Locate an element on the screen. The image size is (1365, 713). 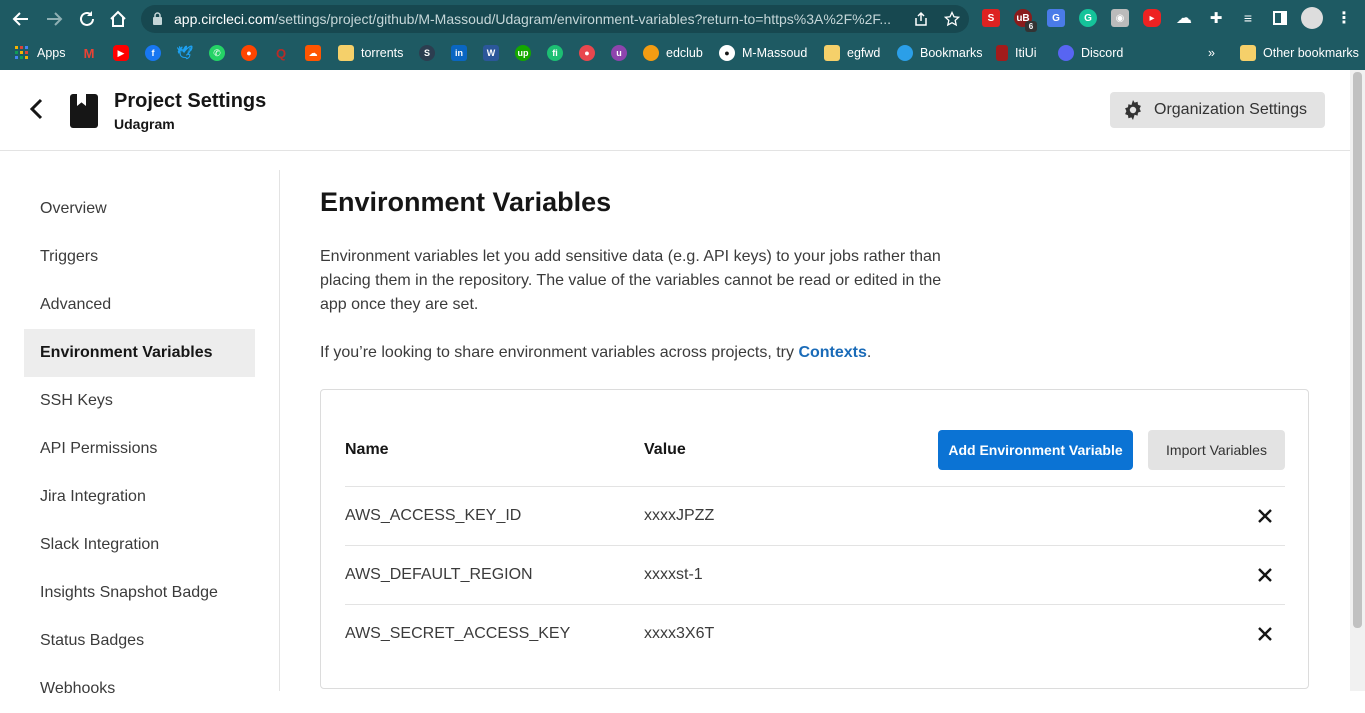
extension-grammarly-icon: G is located at coordinates (1088, 18).